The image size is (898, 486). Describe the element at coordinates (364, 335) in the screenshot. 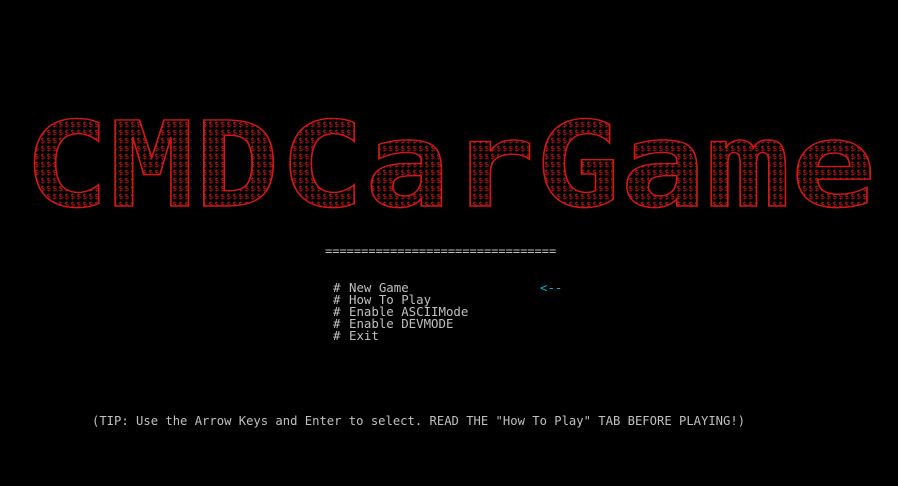

I see `menu-item-label: Exit` at that location.